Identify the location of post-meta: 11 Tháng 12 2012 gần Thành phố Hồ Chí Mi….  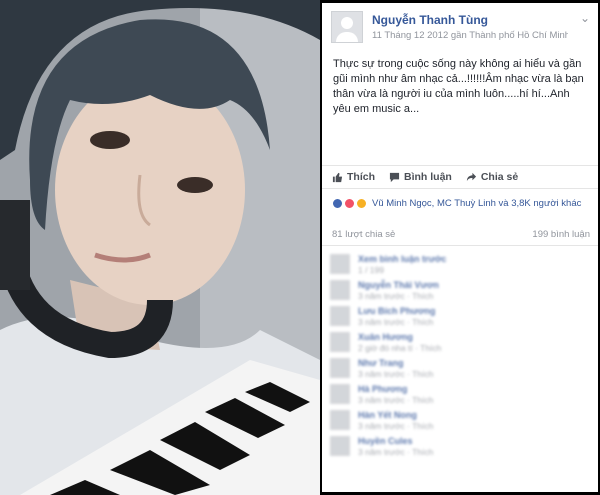
(470, 35).